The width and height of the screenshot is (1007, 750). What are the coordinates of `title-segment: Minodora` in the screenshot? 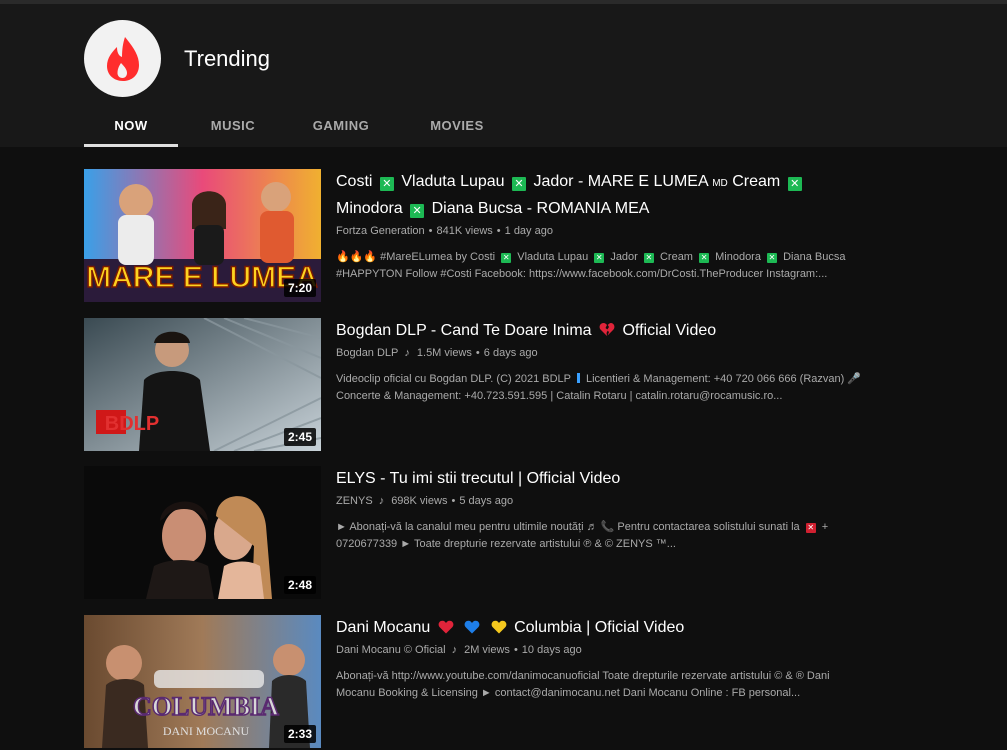 It's located at (369, 208).